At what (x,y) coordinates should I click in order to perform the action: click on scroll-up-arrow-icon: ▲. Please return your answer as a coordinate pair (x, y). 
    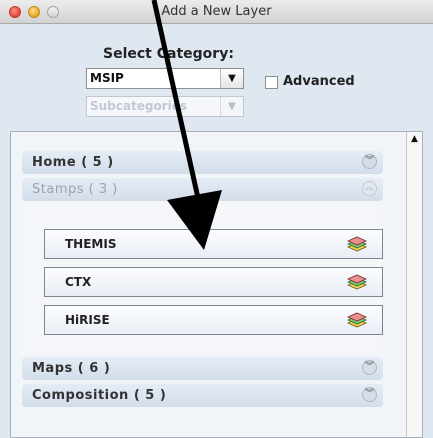
    Looking at the image, I should click on (414, 139).